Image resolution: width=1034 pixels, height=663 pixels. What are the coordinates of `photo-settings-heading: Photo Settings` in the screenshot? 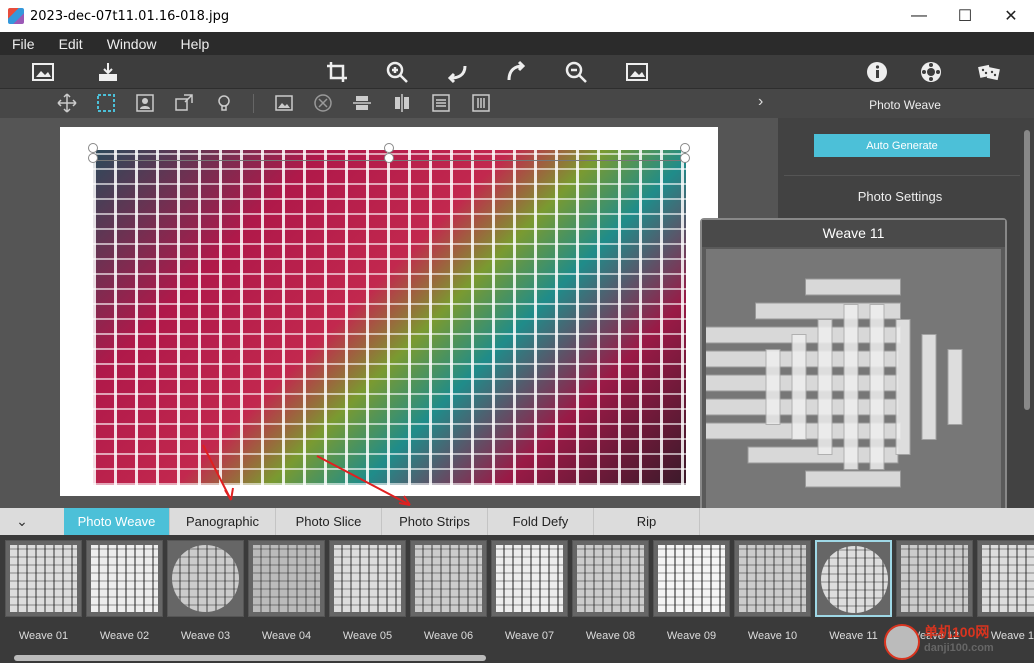 It's located at (900, 196).